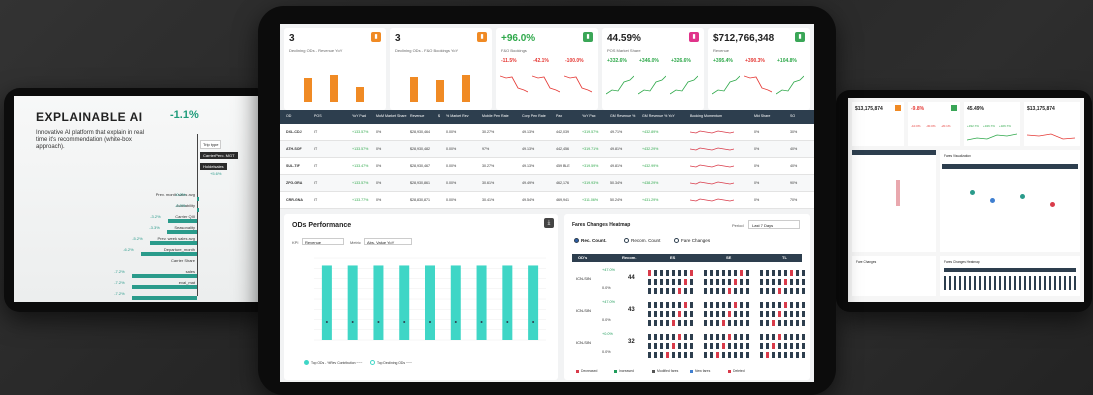 The height and width of the screenshot is (395, 1093). Describe the element at coordinates (391, 116) in the screenshot. I see `table-header-cell: MoM Market Share` at that location.